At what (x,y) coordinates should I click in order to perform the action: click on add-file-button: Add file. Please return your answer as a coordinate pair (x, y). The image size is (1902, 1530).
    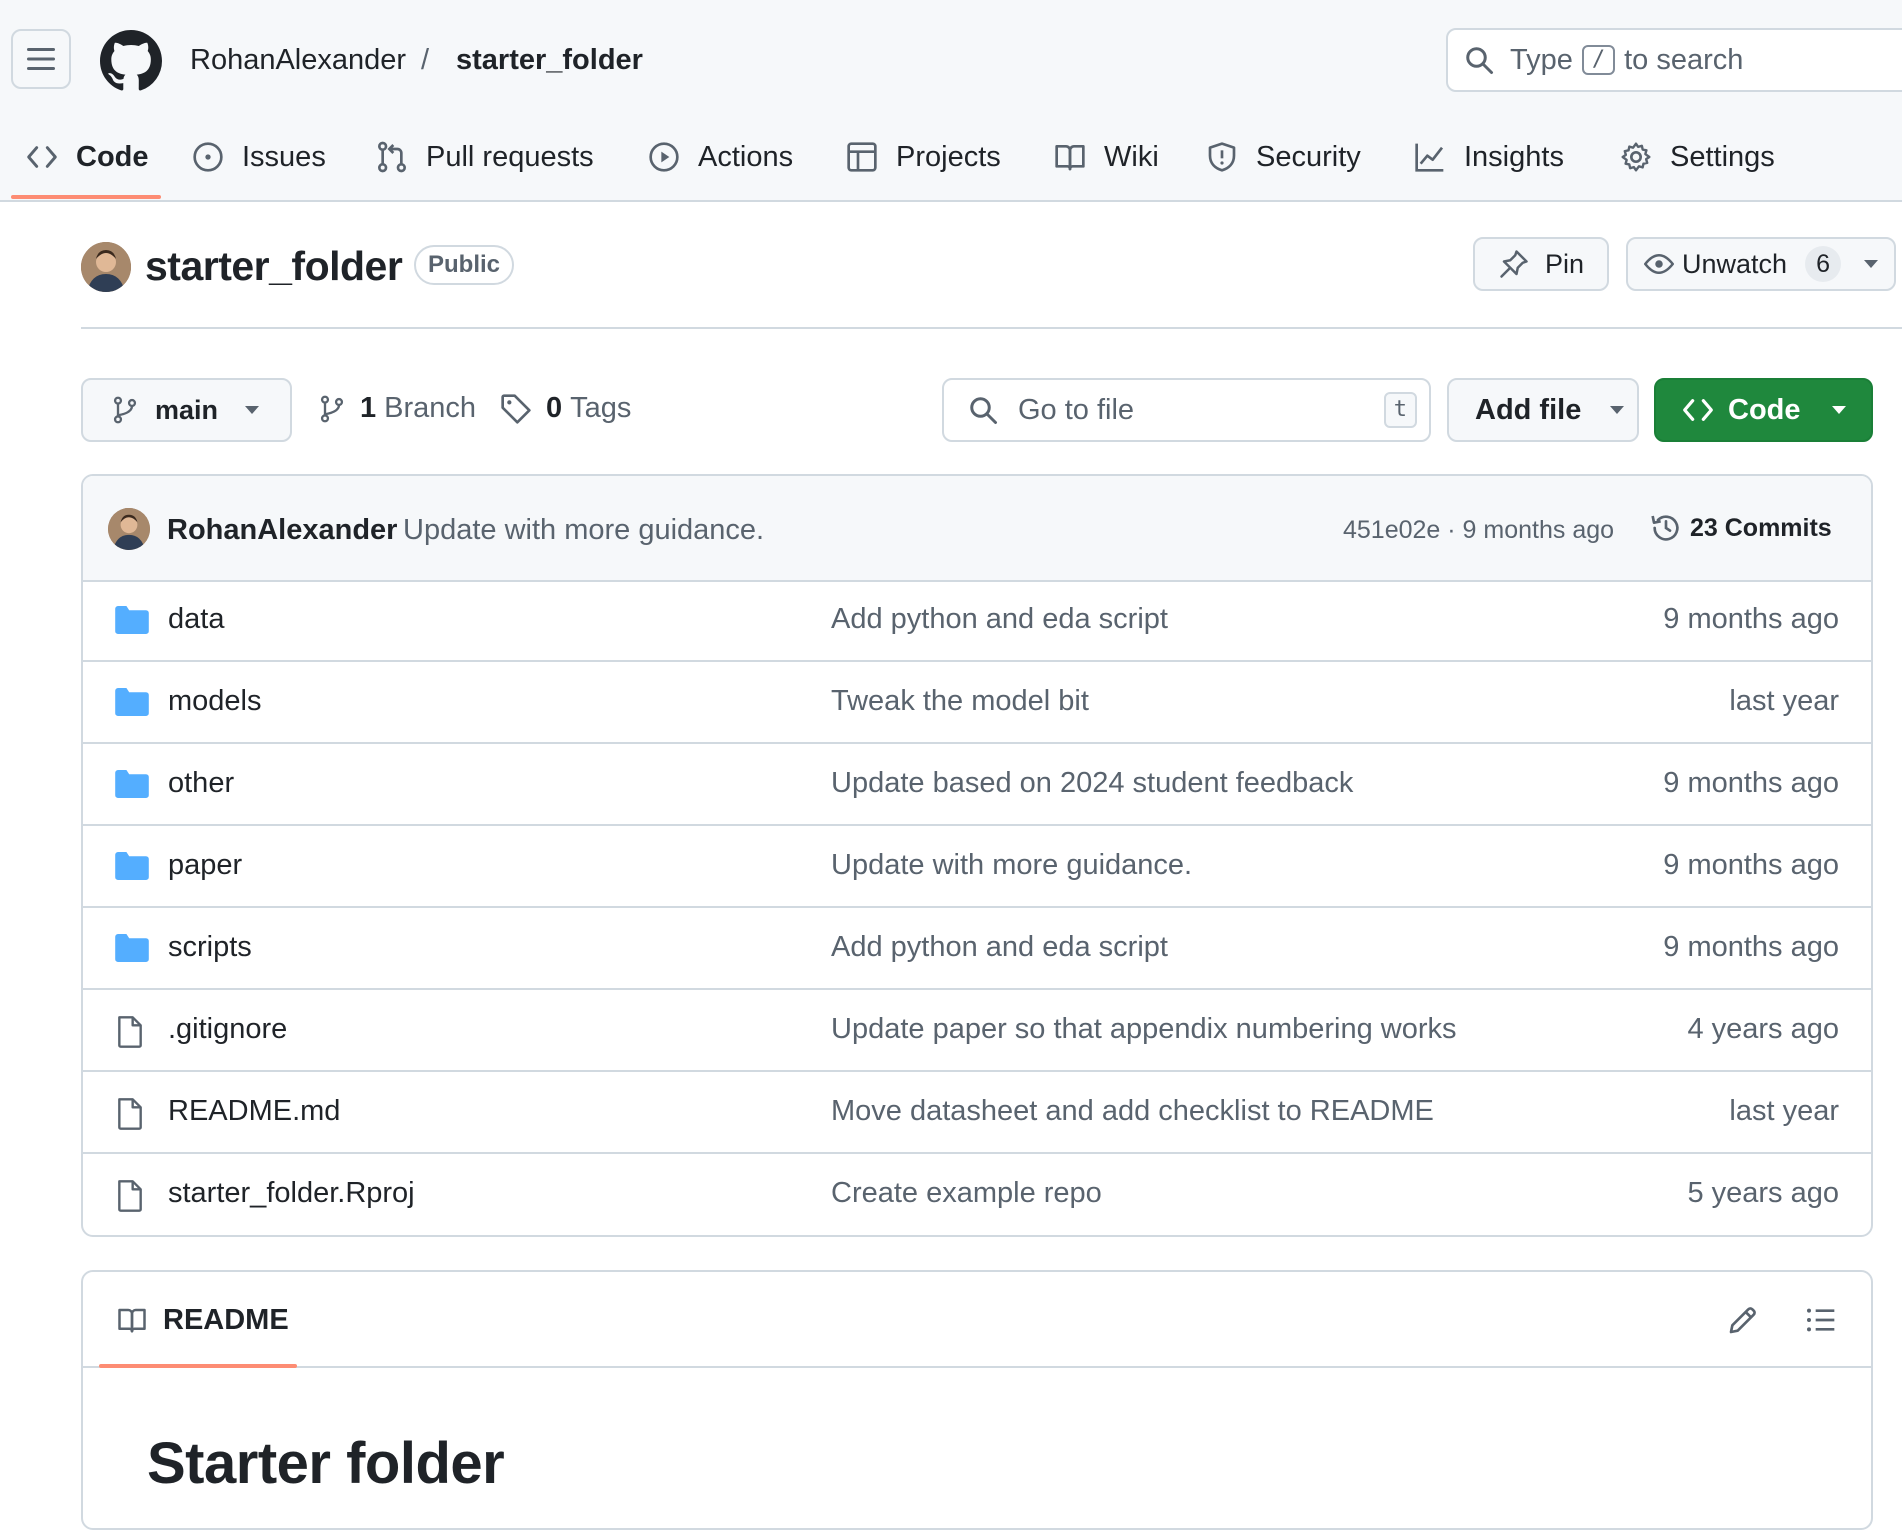
    Looking at the image, I should click on (1543, 410).